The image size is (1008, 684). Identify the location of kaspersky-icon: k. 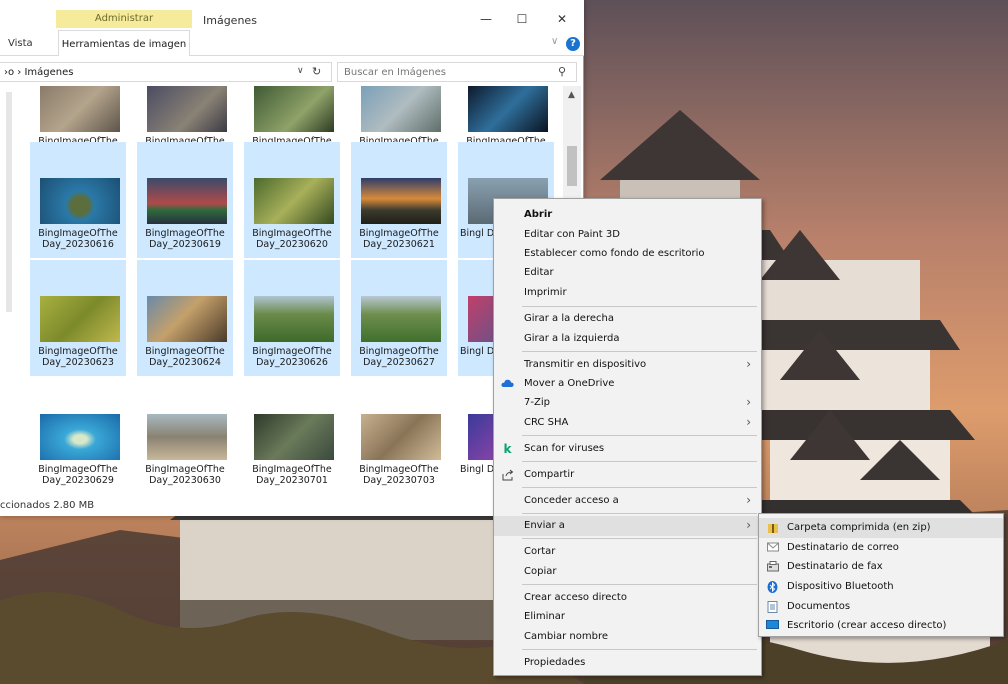
(507, 449).